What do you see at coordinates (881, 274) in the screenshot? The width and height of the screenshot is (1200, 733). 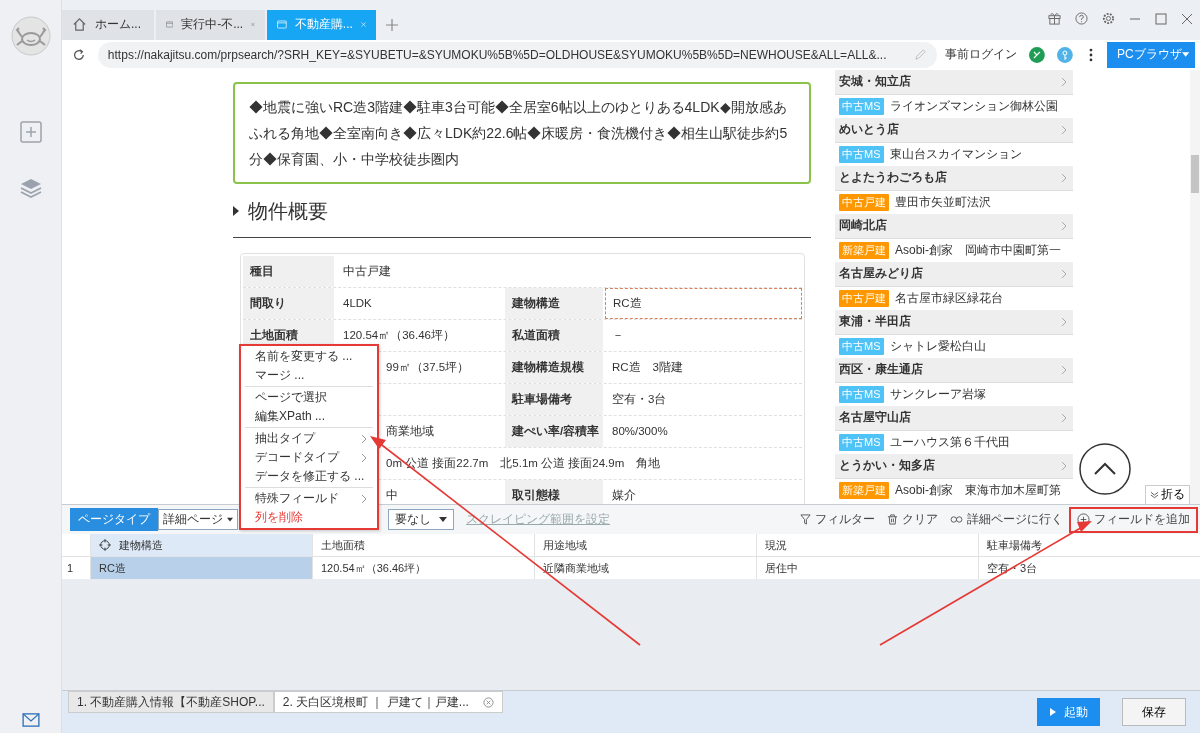 I see `shop-name: 名古屋みどり店` at bounding box center [881, 274].